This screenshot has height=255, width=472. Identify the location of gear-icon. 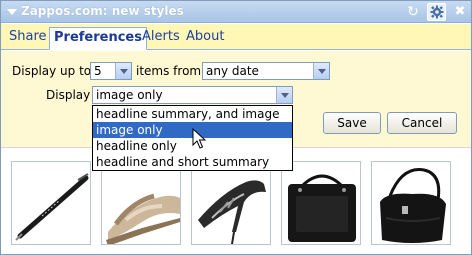
(436, 12).